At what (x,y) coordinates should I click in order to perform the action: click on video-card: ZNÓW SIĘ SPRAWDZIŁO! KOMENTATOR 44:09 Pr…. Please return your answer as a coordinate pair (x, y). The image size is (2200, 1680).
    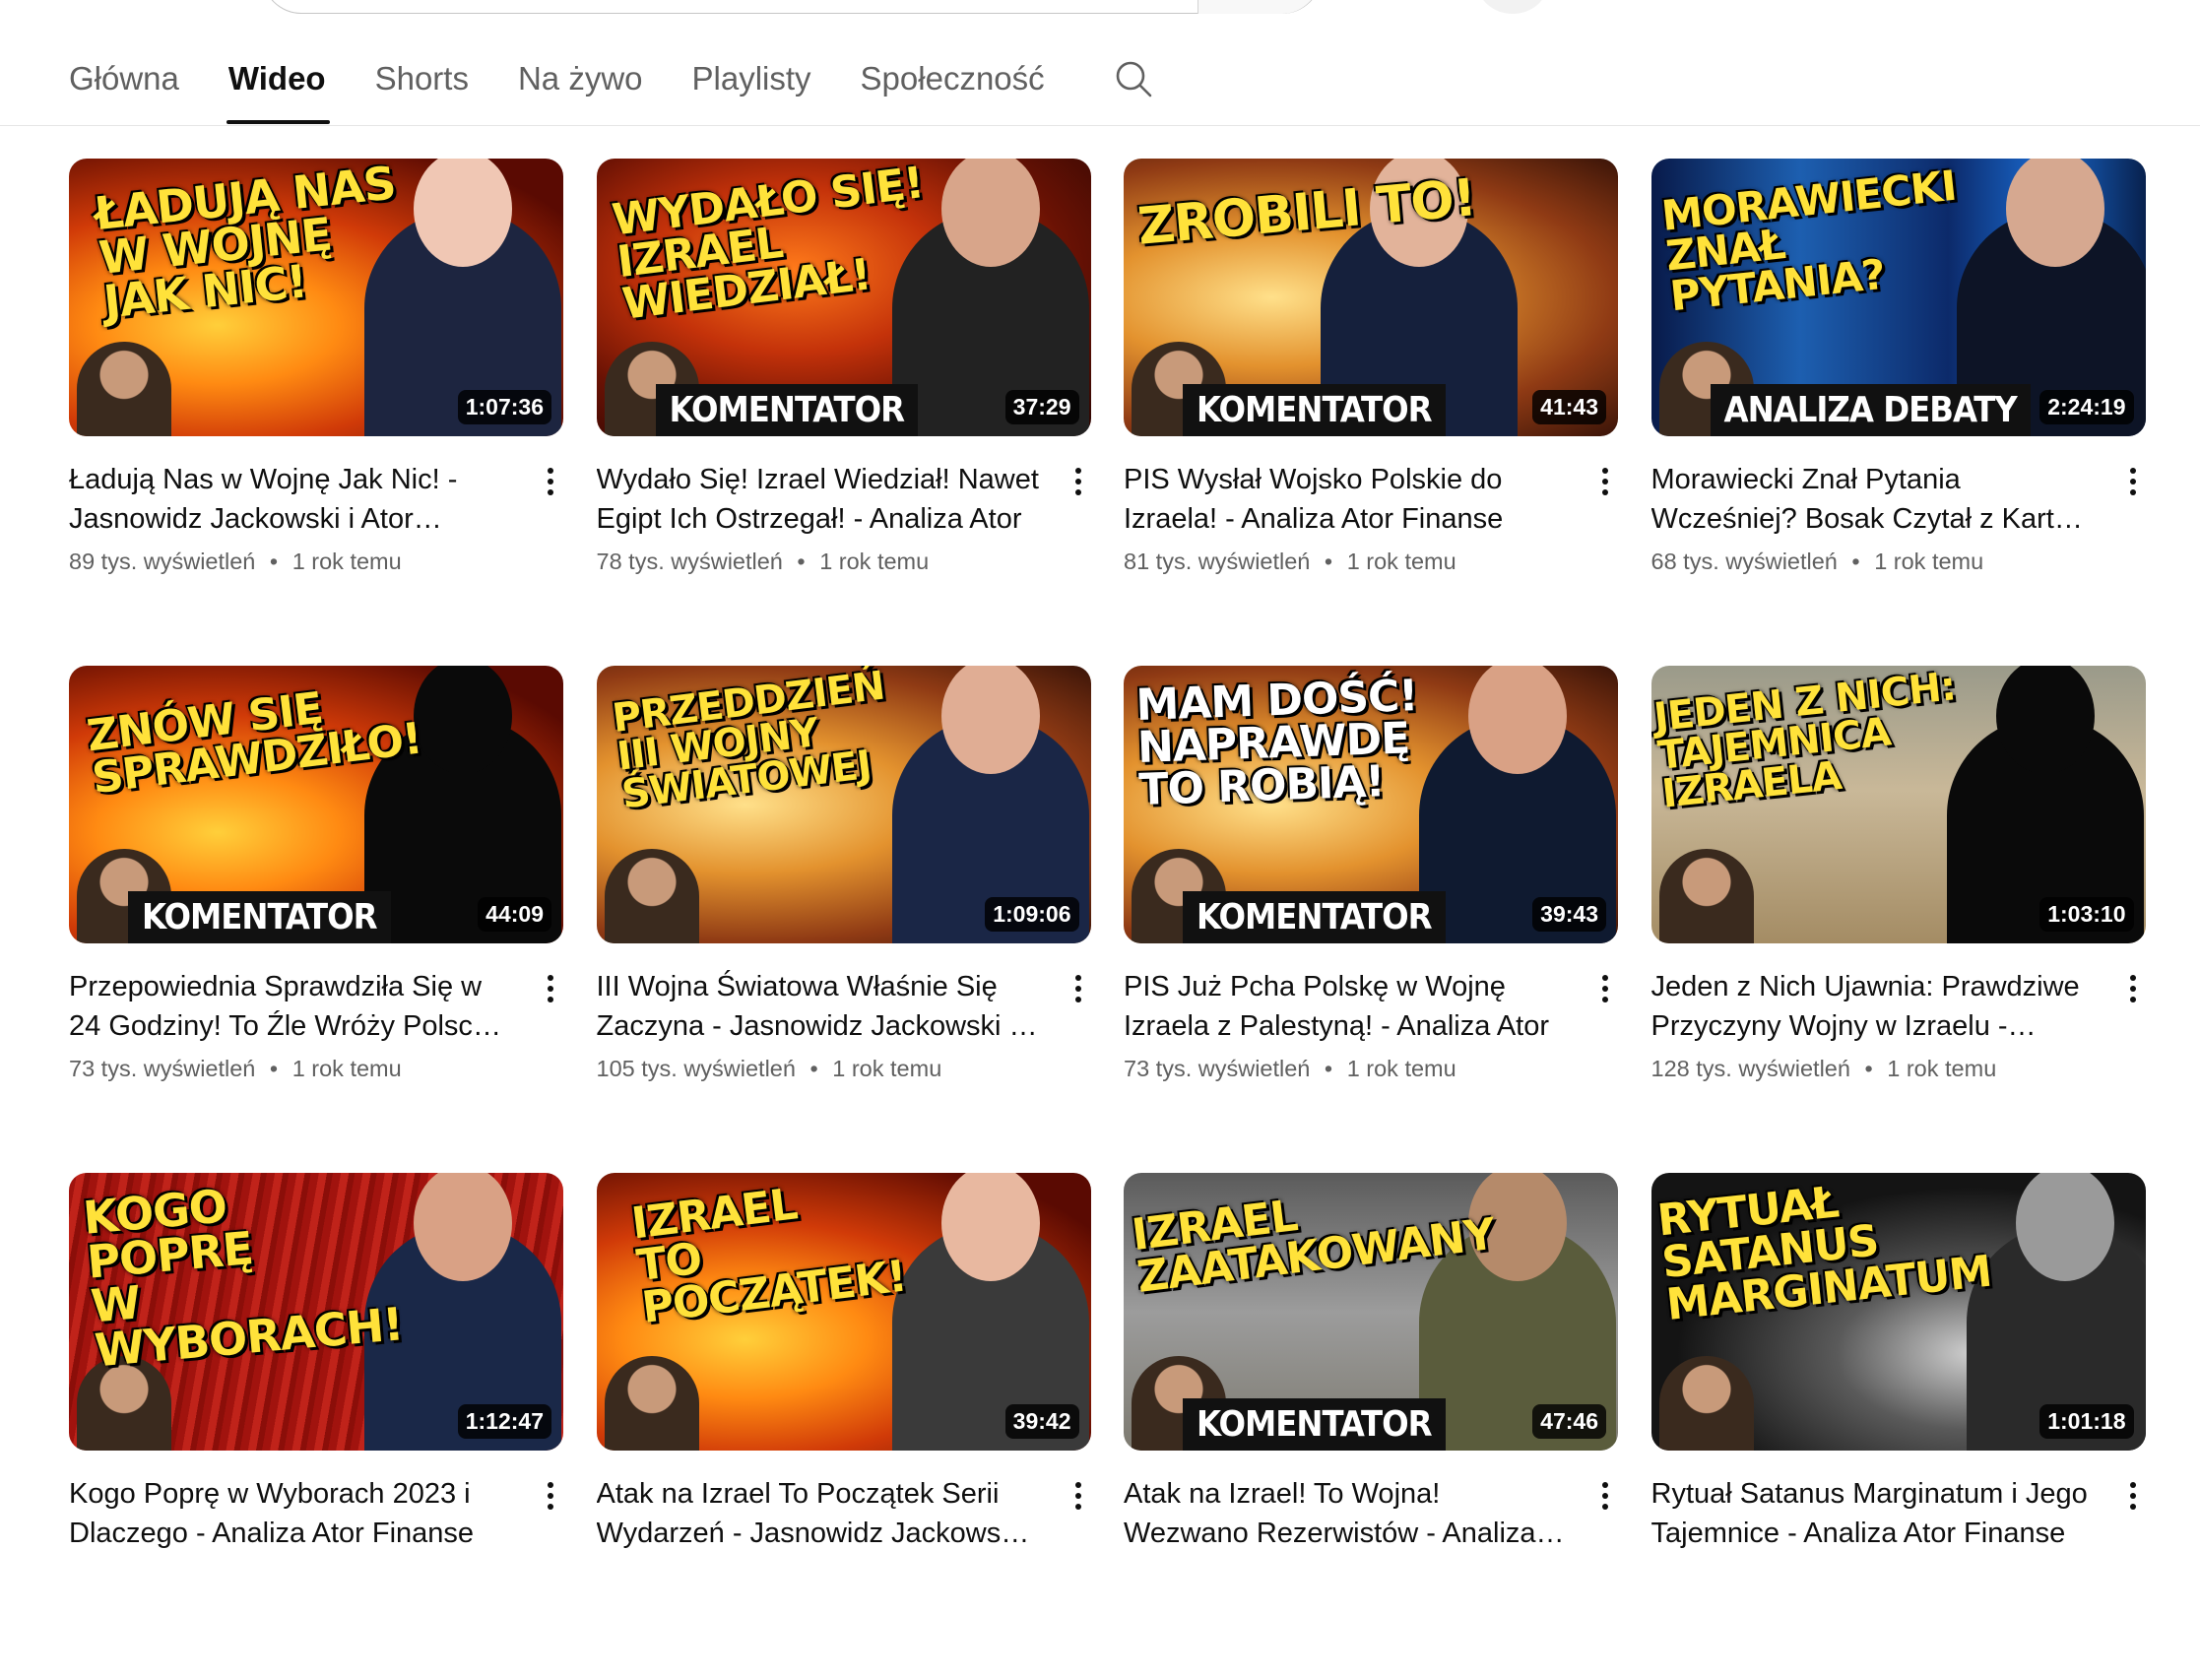
    Looking at the image, I should click on (316, 919).